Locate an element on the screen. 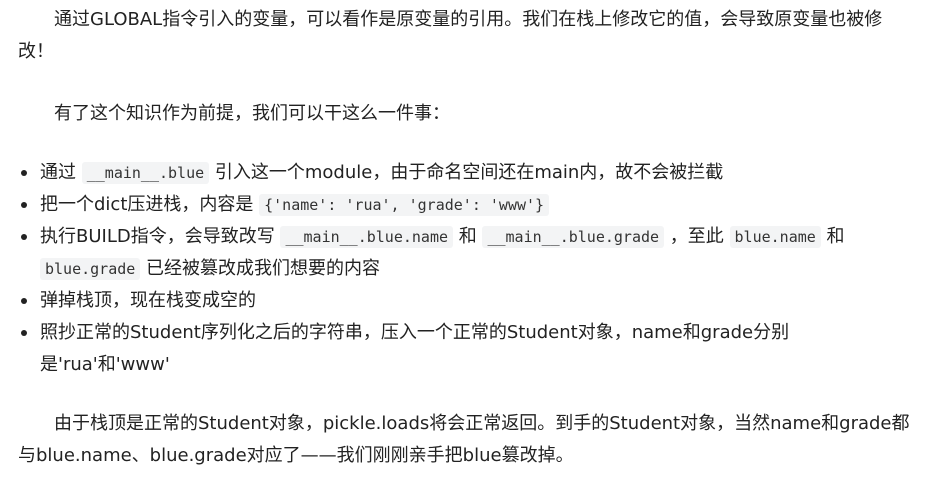  list-item-text: 引入这一个module，由于命名空间还在main内，故不会被拦截 is located at coordinates (466, 172).